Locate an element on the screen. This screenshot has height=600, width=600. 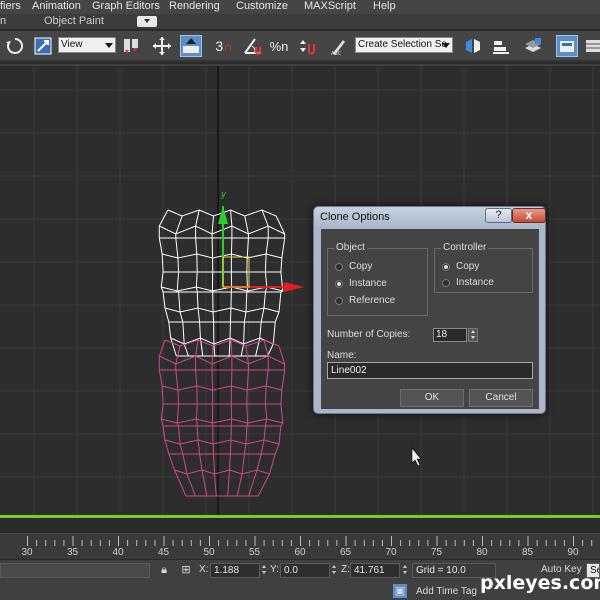
cloned-mesh-object is located at coordinates (222, 418).